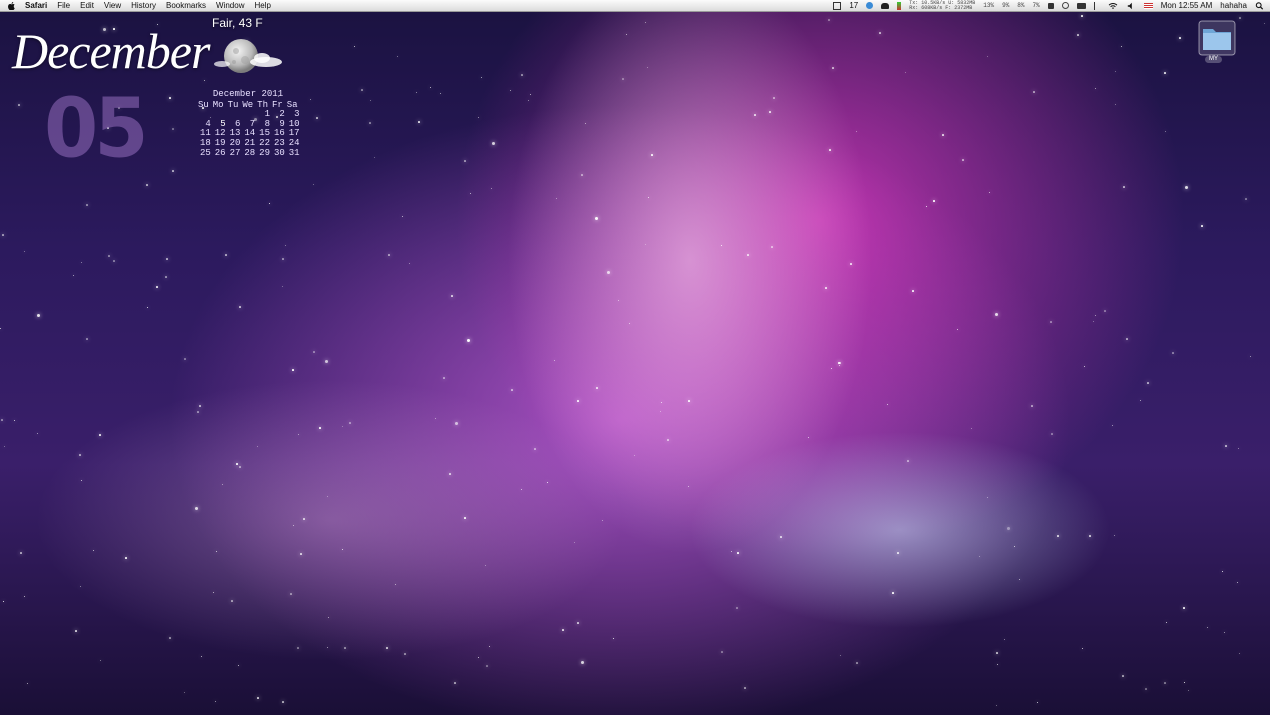  Describe the element at coordinates (143, 5) in the screenshot. I see `menu-history: History` at that location.